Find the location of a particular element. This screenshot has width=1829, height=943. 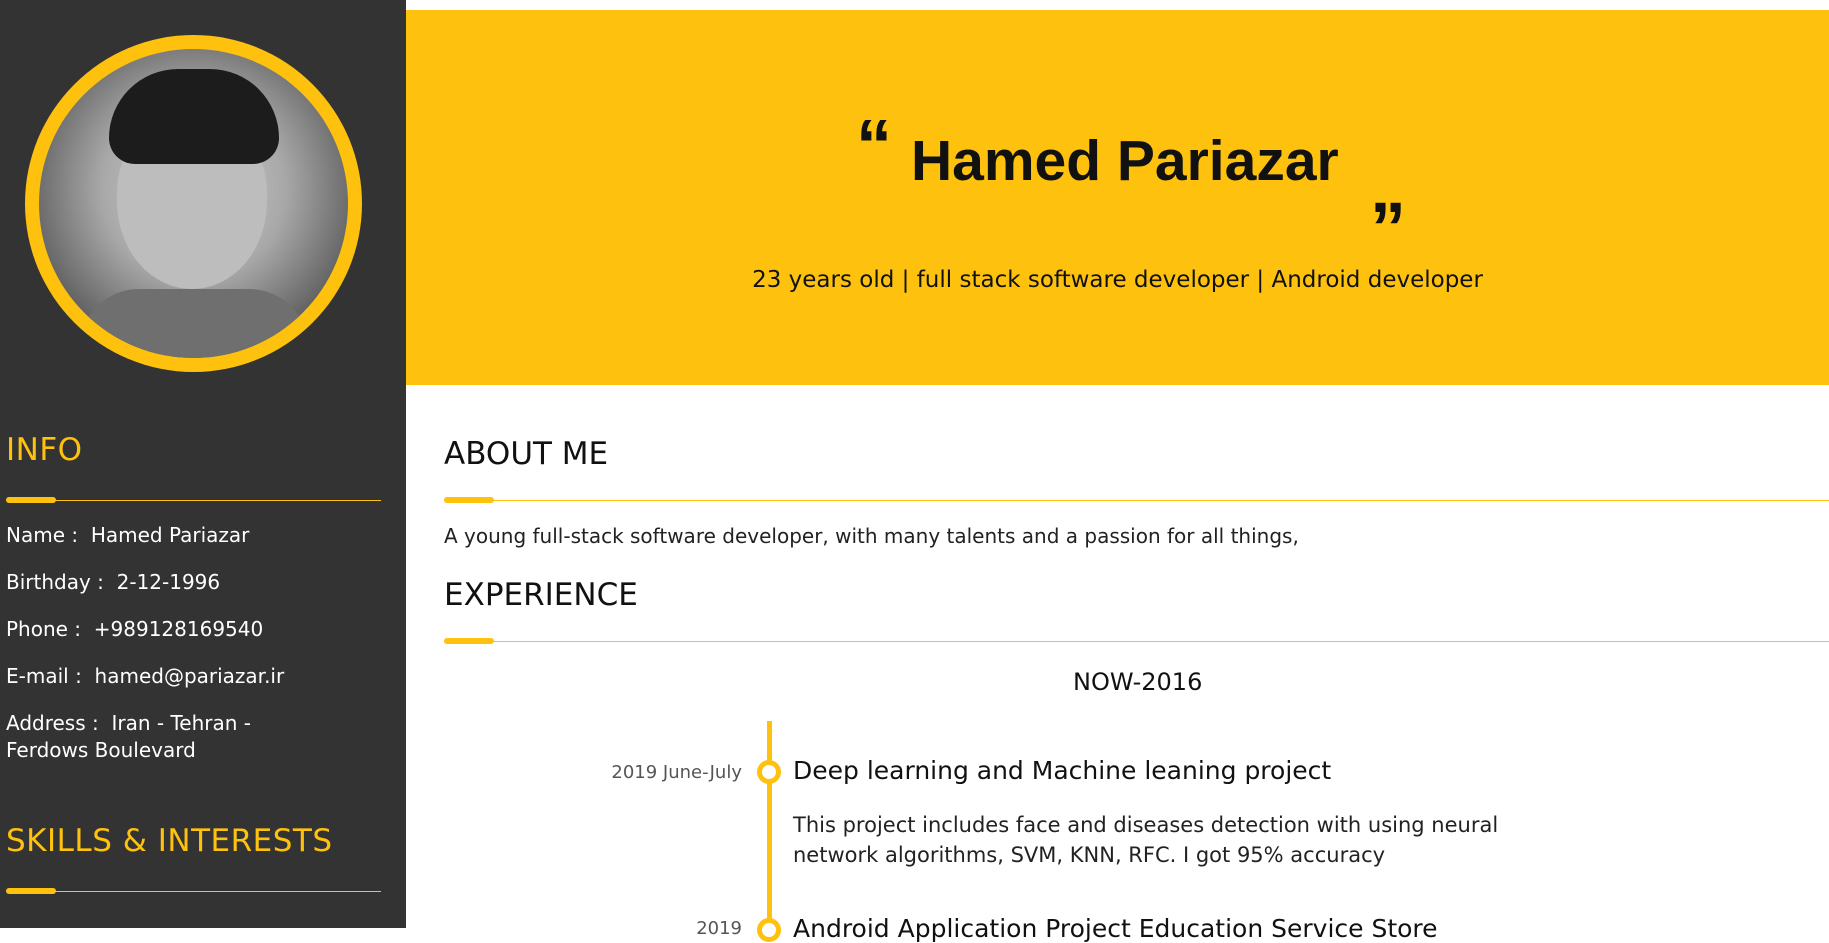

about-divider is located at coordinates (1136, 500).